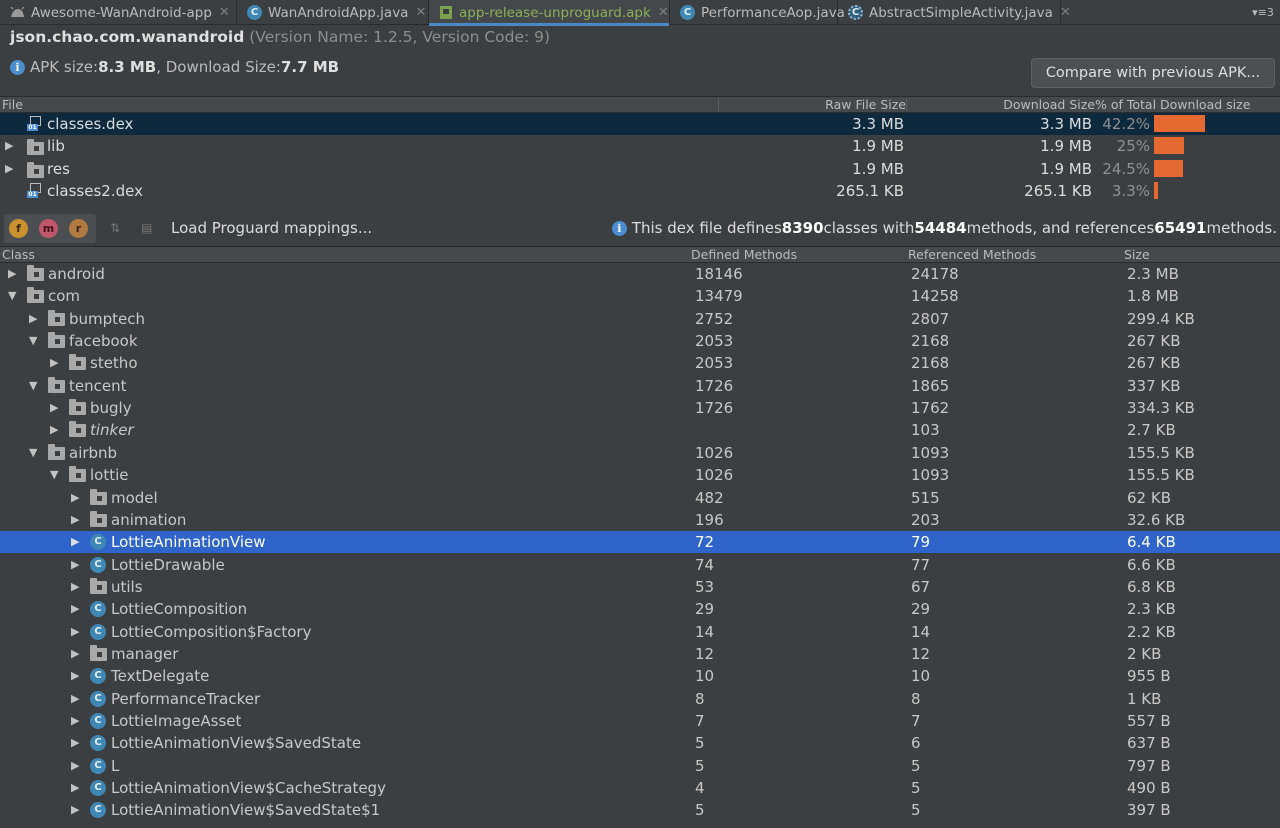 The width and height of the screenshot is (1280, 828). I want to click on size-column-header: Size, so click(1137, 254).